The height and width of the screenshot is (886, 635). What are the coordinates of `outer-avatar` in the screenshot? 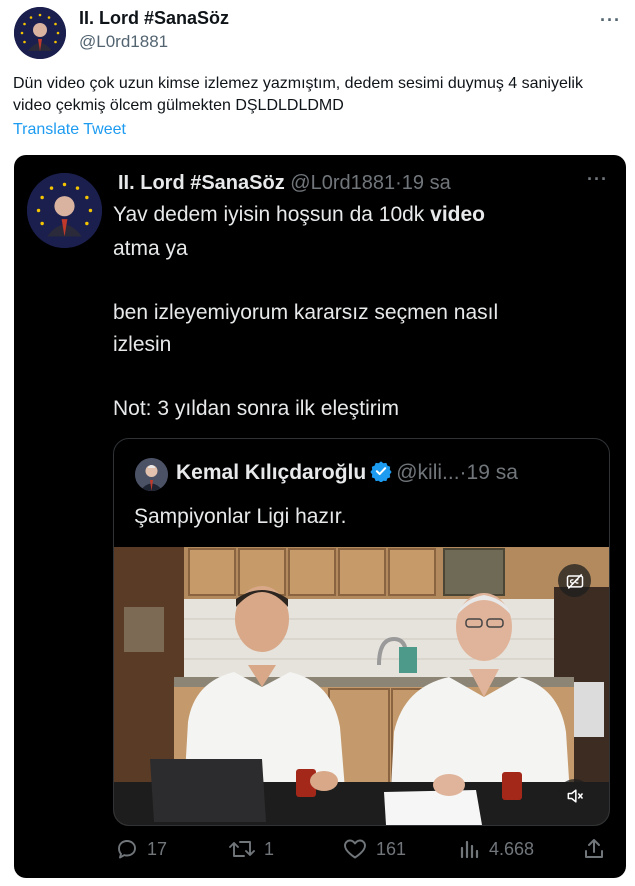 It's located at (40, 33).